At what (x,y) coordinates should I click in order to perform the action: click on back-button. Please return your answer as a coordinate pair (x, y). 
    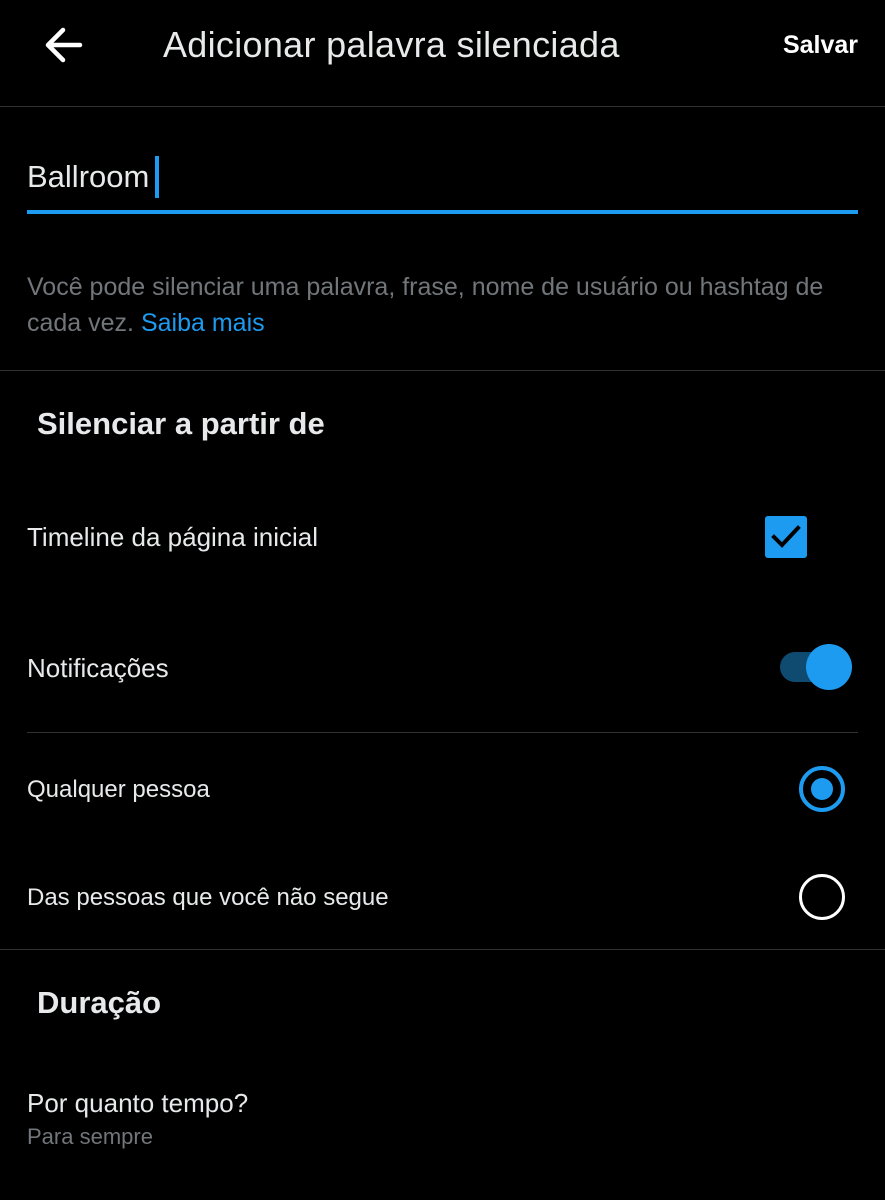
    Looking at the image, I should click on (63, 45).